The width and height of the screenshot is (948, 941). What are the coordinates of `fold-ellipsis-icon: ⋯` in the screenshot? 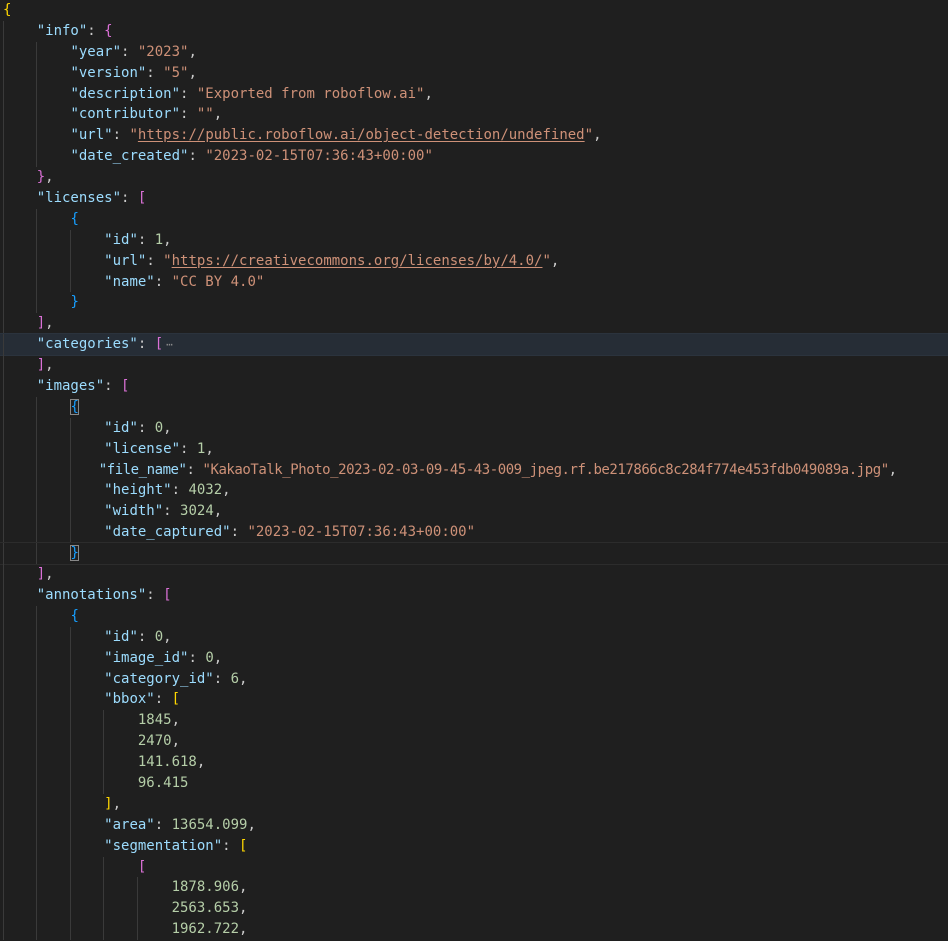 It's located at (169, 344).